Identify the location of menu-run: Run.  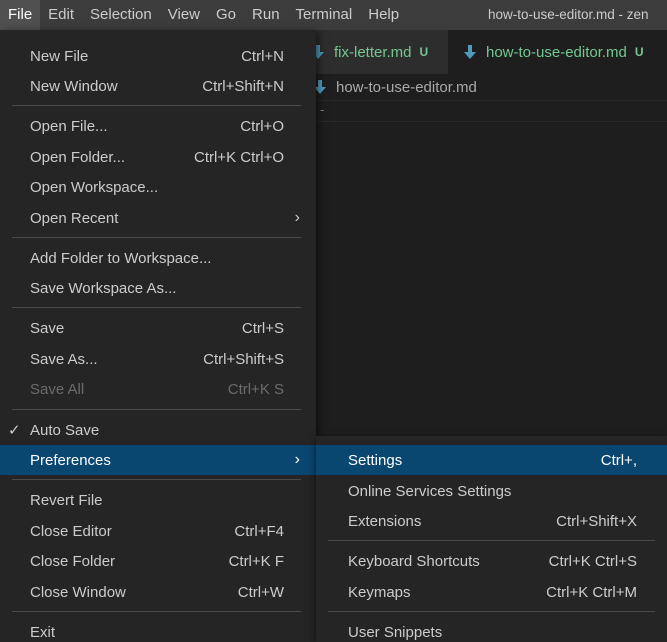
(266, 15).